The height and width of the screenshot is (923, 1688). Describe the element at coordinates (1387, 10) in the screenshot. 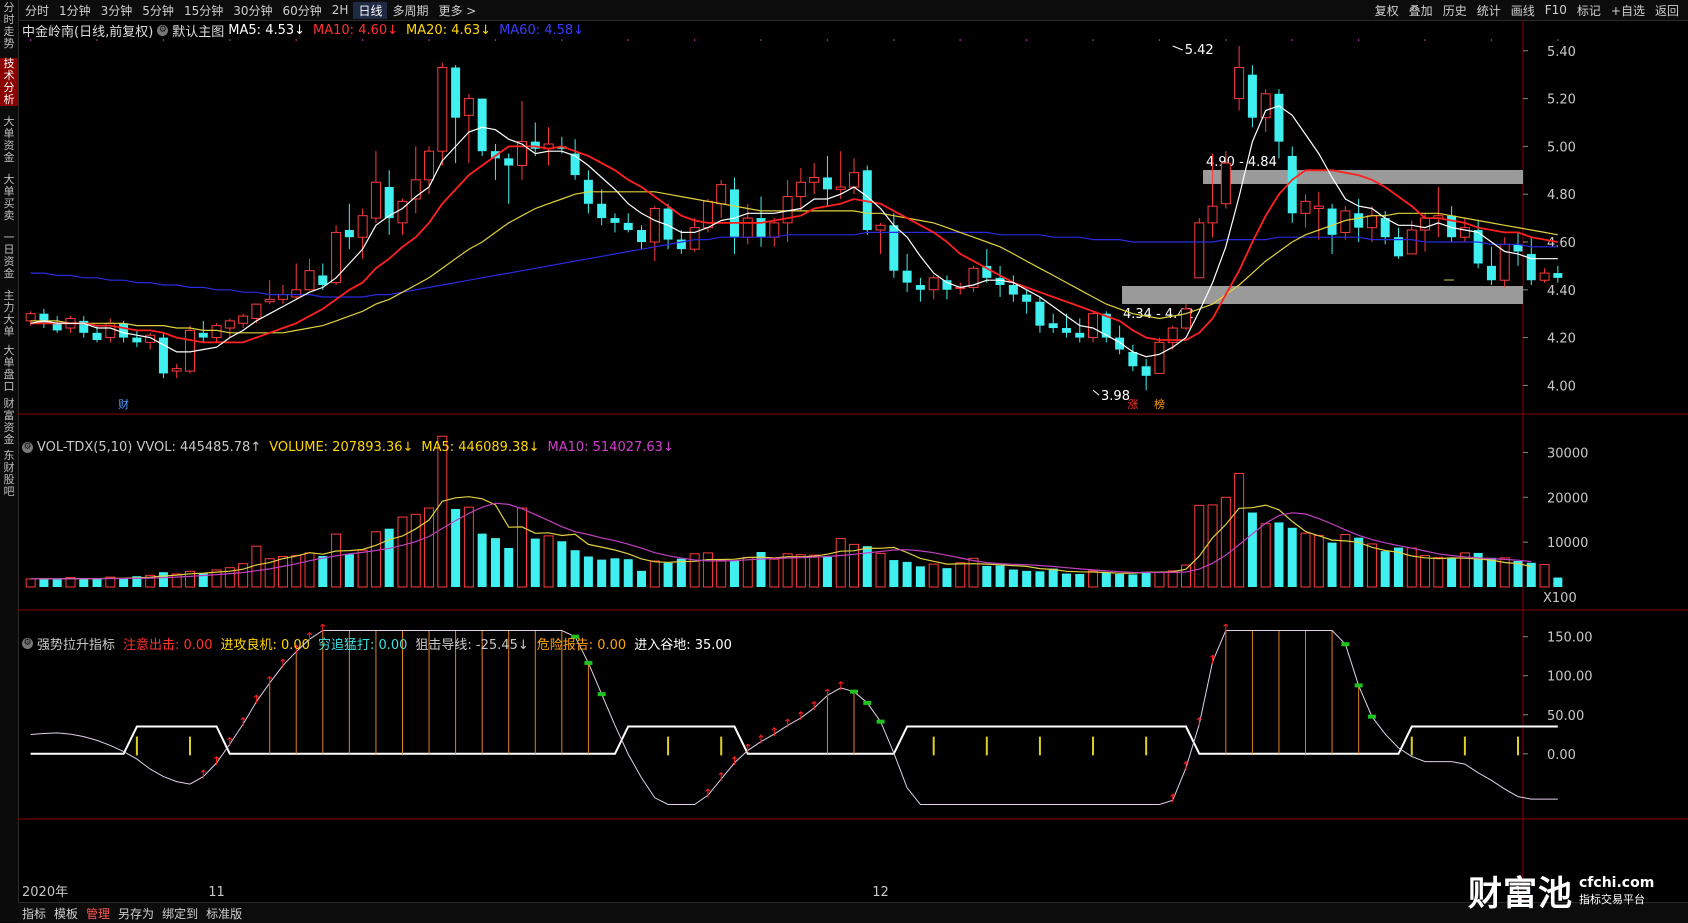

I see `tool-button-0: 复权` at that location.